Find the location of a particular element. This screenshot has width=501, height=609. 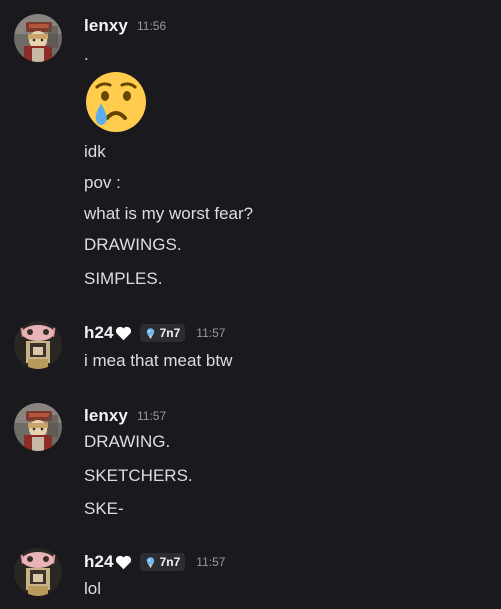

message-text: DRAWING. is located at coordinates (127, 441).